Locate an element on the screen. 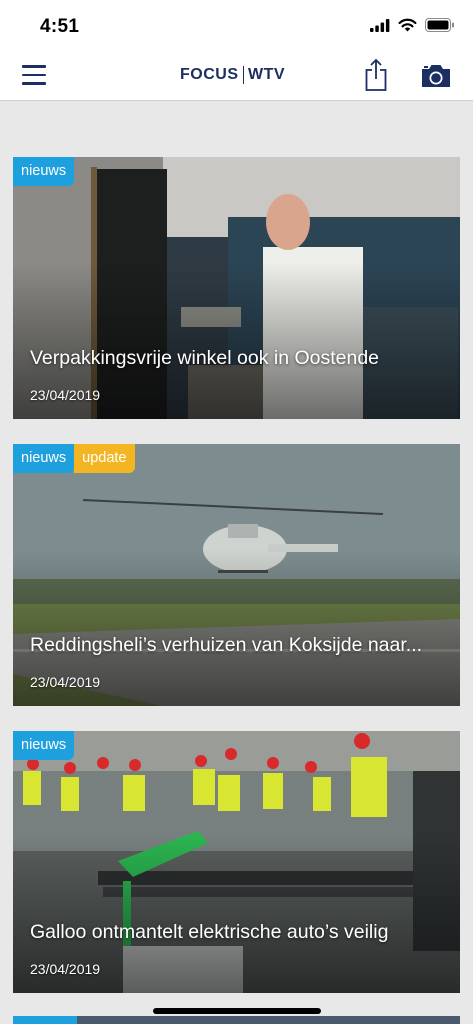 This screenshot has width=473, height=1024. badge-group: nieuws update is located at coordinates (74, 458).